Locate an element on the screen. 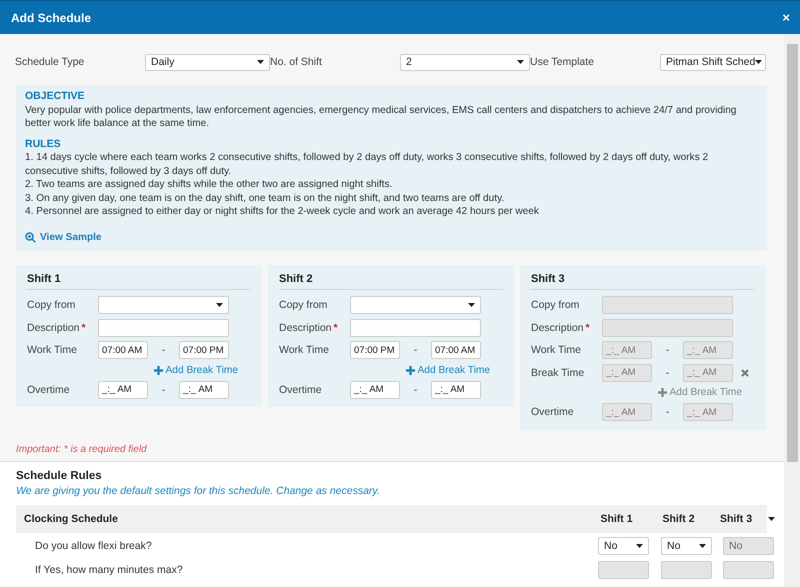  section-title: Schedule Rules is located at coordinates (59, 476).